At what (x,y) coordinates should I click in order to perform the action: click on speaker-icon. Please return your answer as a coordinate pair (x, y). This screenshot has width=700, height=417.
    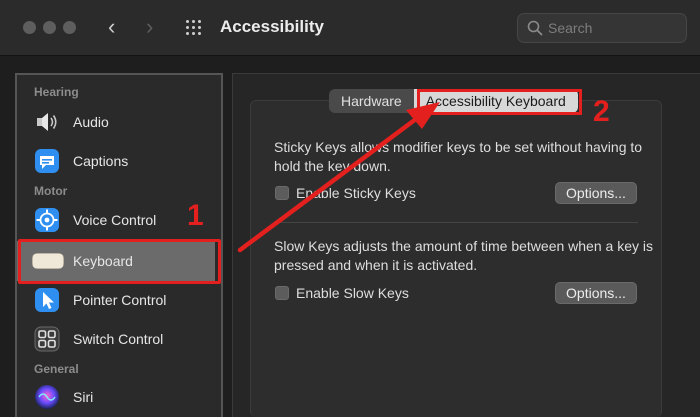
    Looking at the image, I should click on (47, 122).